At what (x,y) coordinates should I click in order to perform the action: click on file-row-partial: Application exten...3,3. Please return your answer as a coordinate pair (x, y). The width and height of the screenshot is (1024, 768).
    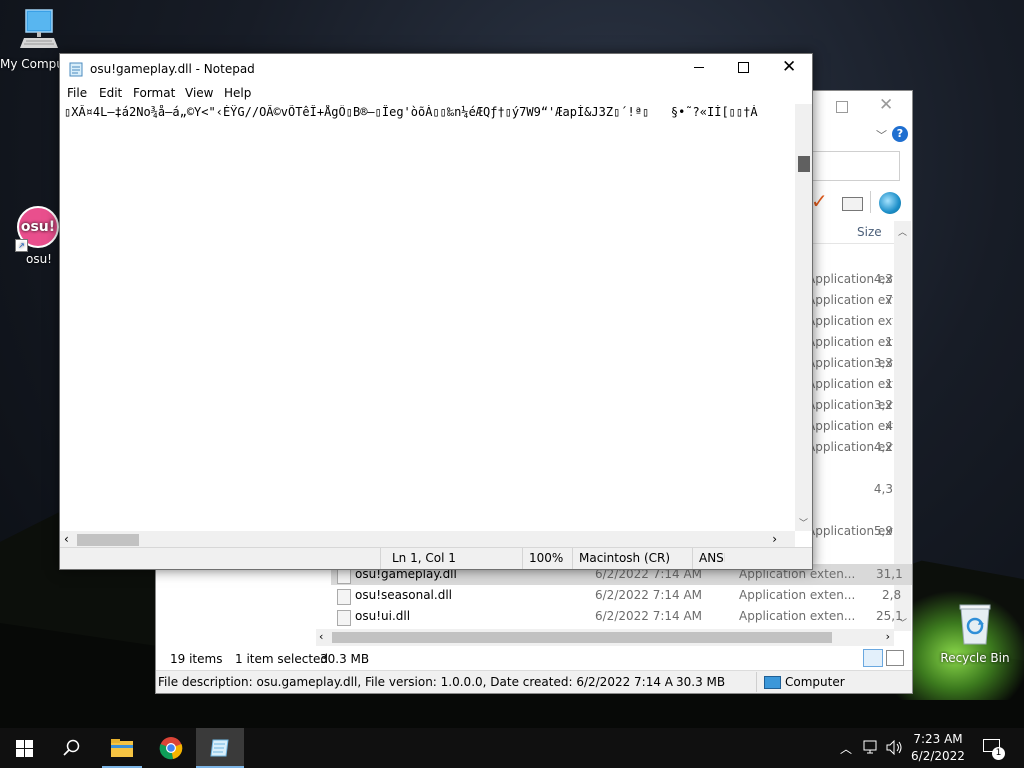
    Looking at the image, I should click on (852, 363).